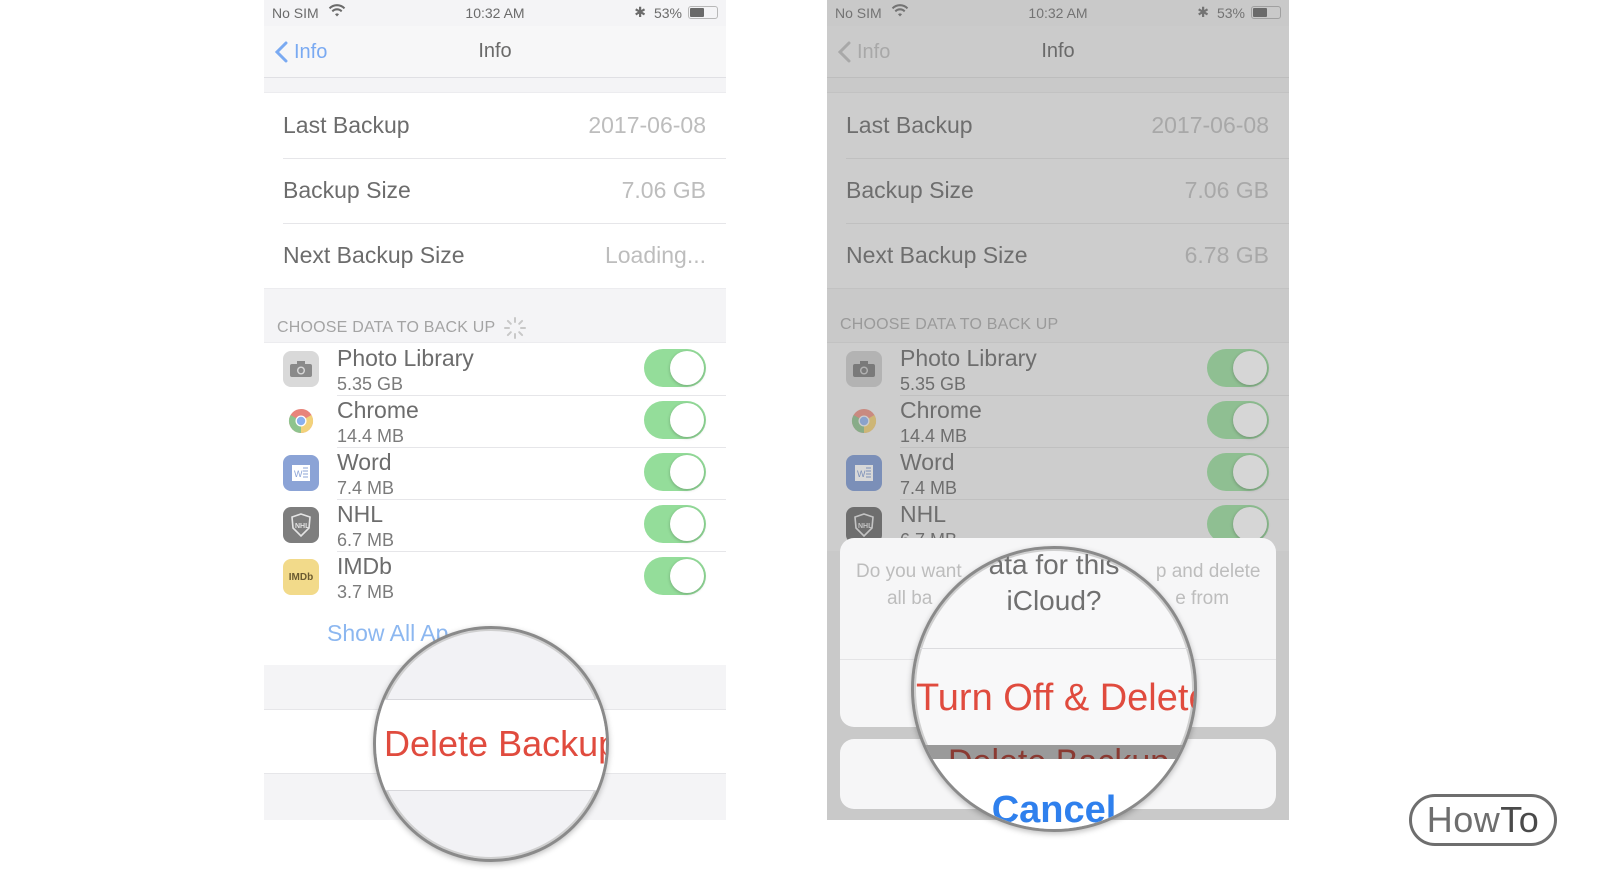 The image size is (1600, 874). What do you see at coordinates (1055, 698) in the screenshot?
I see `turn-off-delete-button: Turn Off & Delete` at bounding box center [1055, 698].